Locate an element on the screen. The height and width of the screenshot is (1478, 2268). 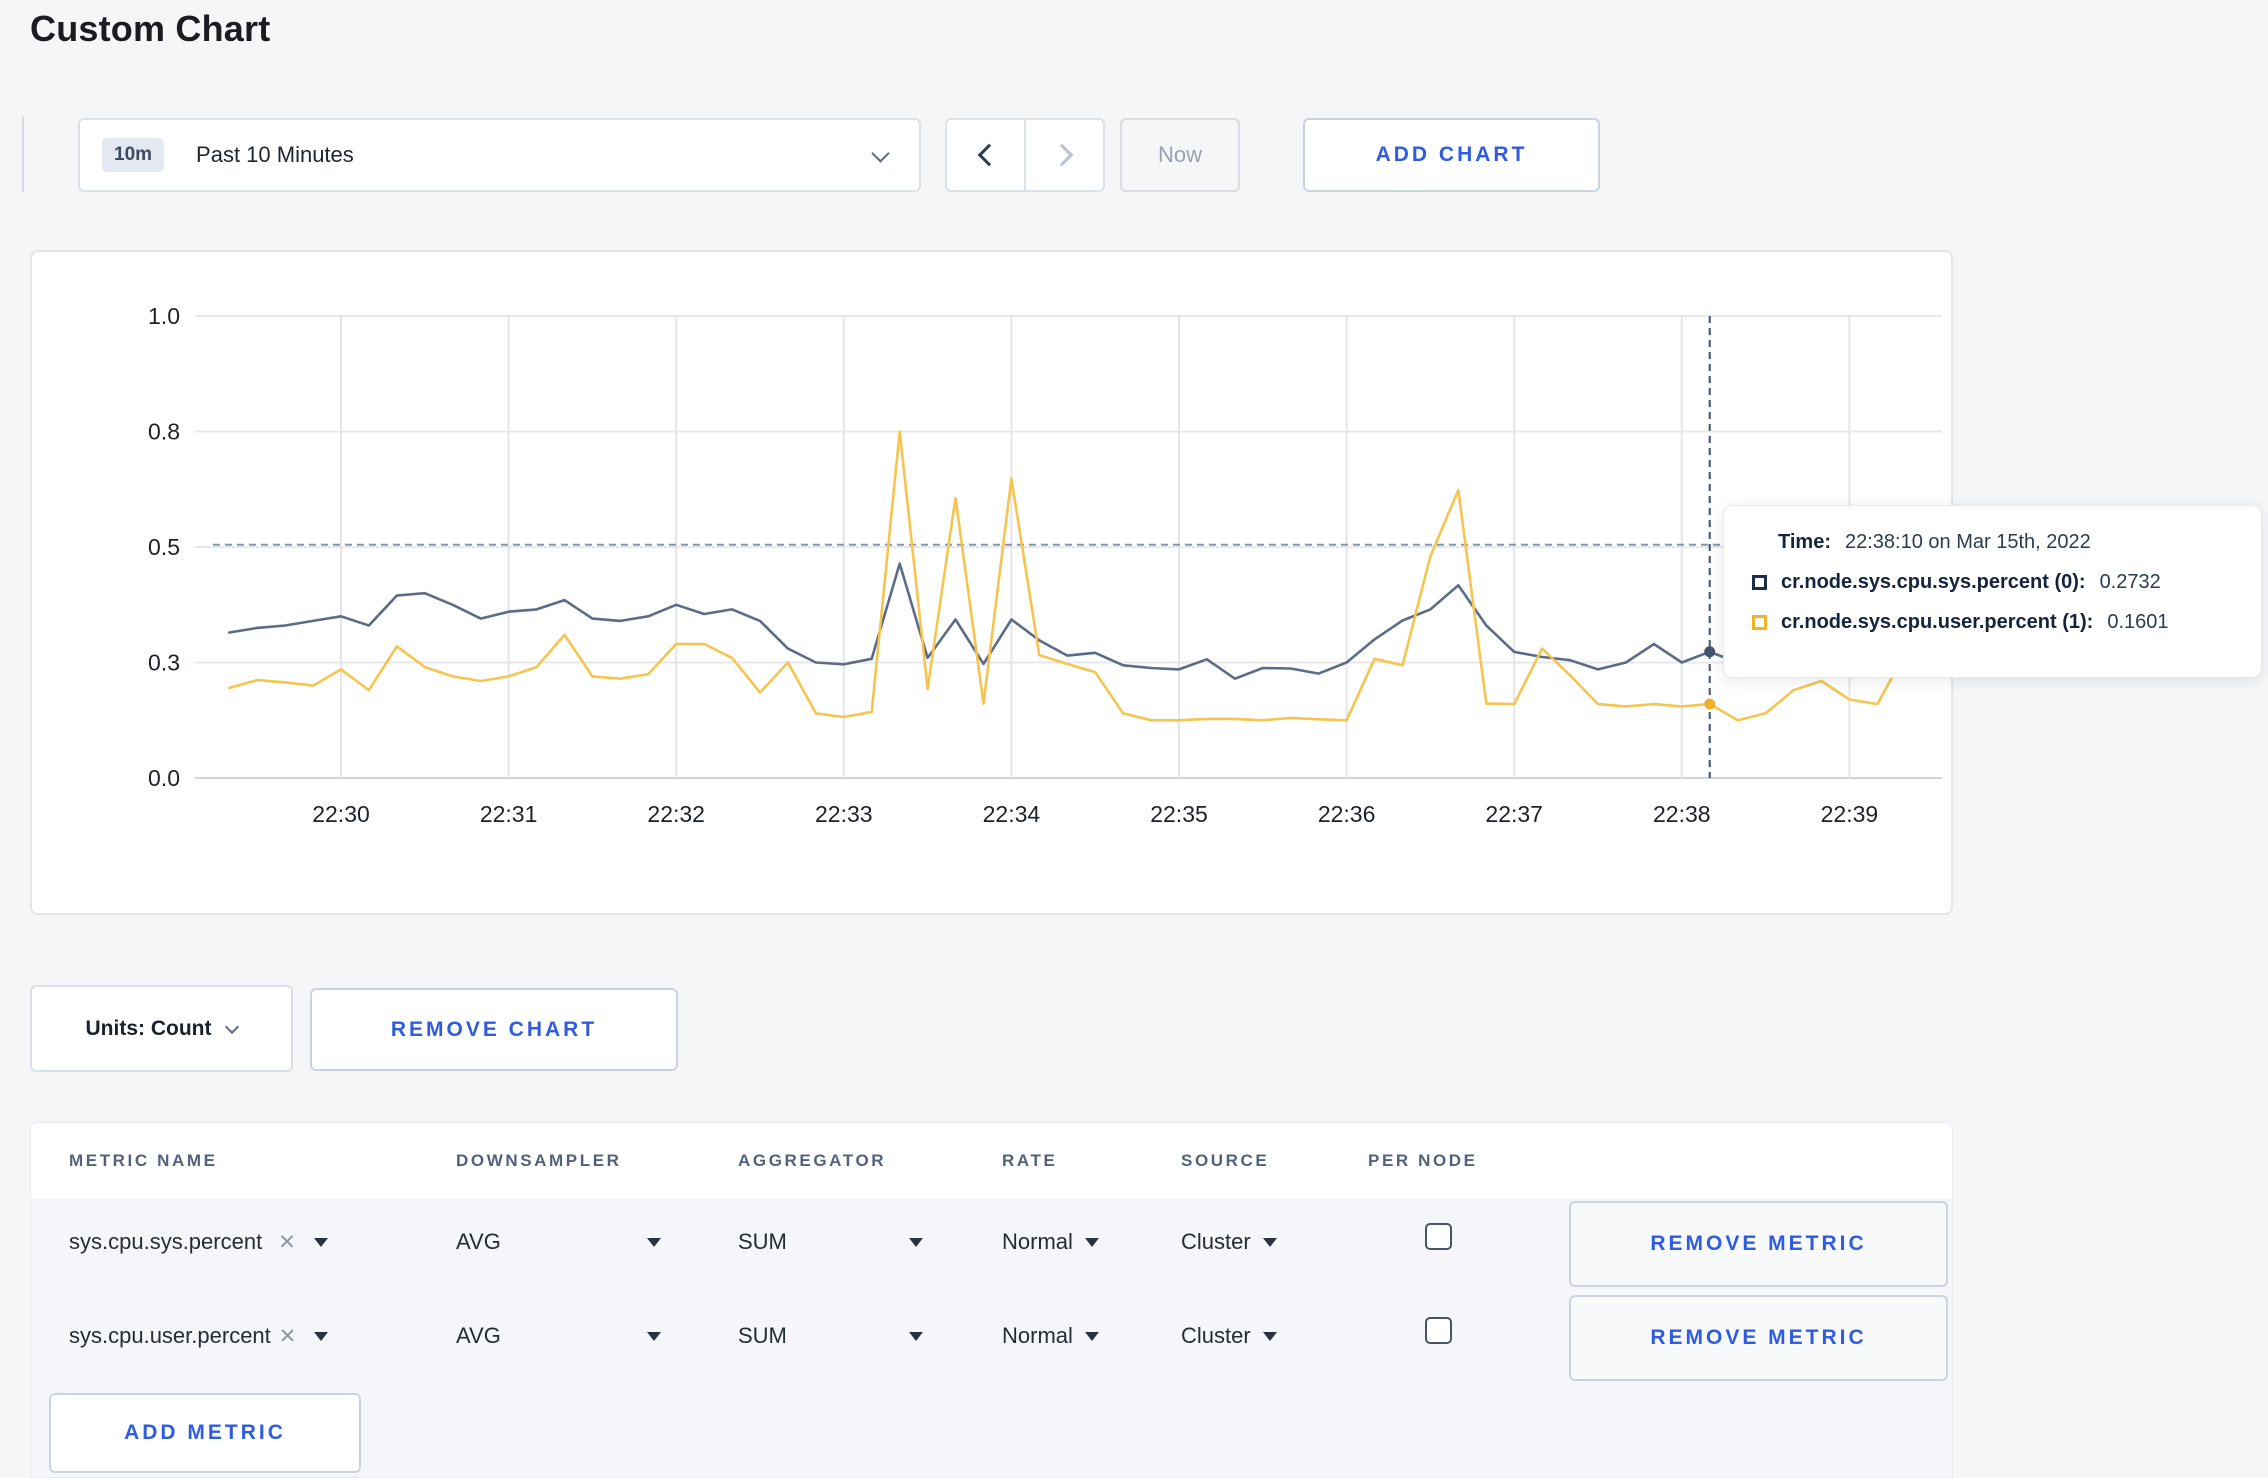
now-button: Now is located at coordinates (1180, 155).